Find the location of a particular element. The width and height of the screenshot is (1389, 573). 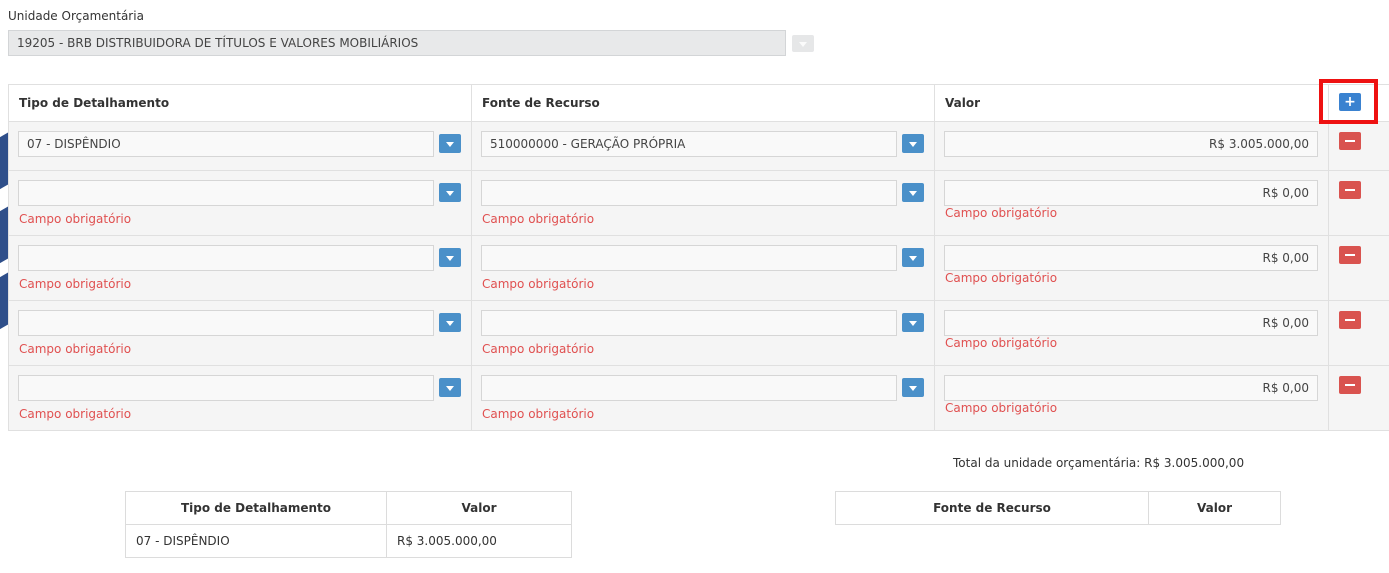

header-valor: Valor is located at coordinates (1131, 103).